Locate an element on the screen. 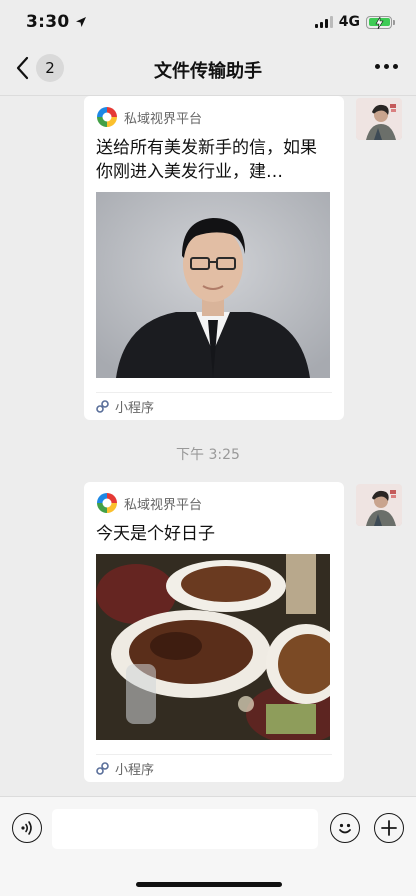  nav-bar: 2 文件传输助手 is located at coordinates (208, 70).